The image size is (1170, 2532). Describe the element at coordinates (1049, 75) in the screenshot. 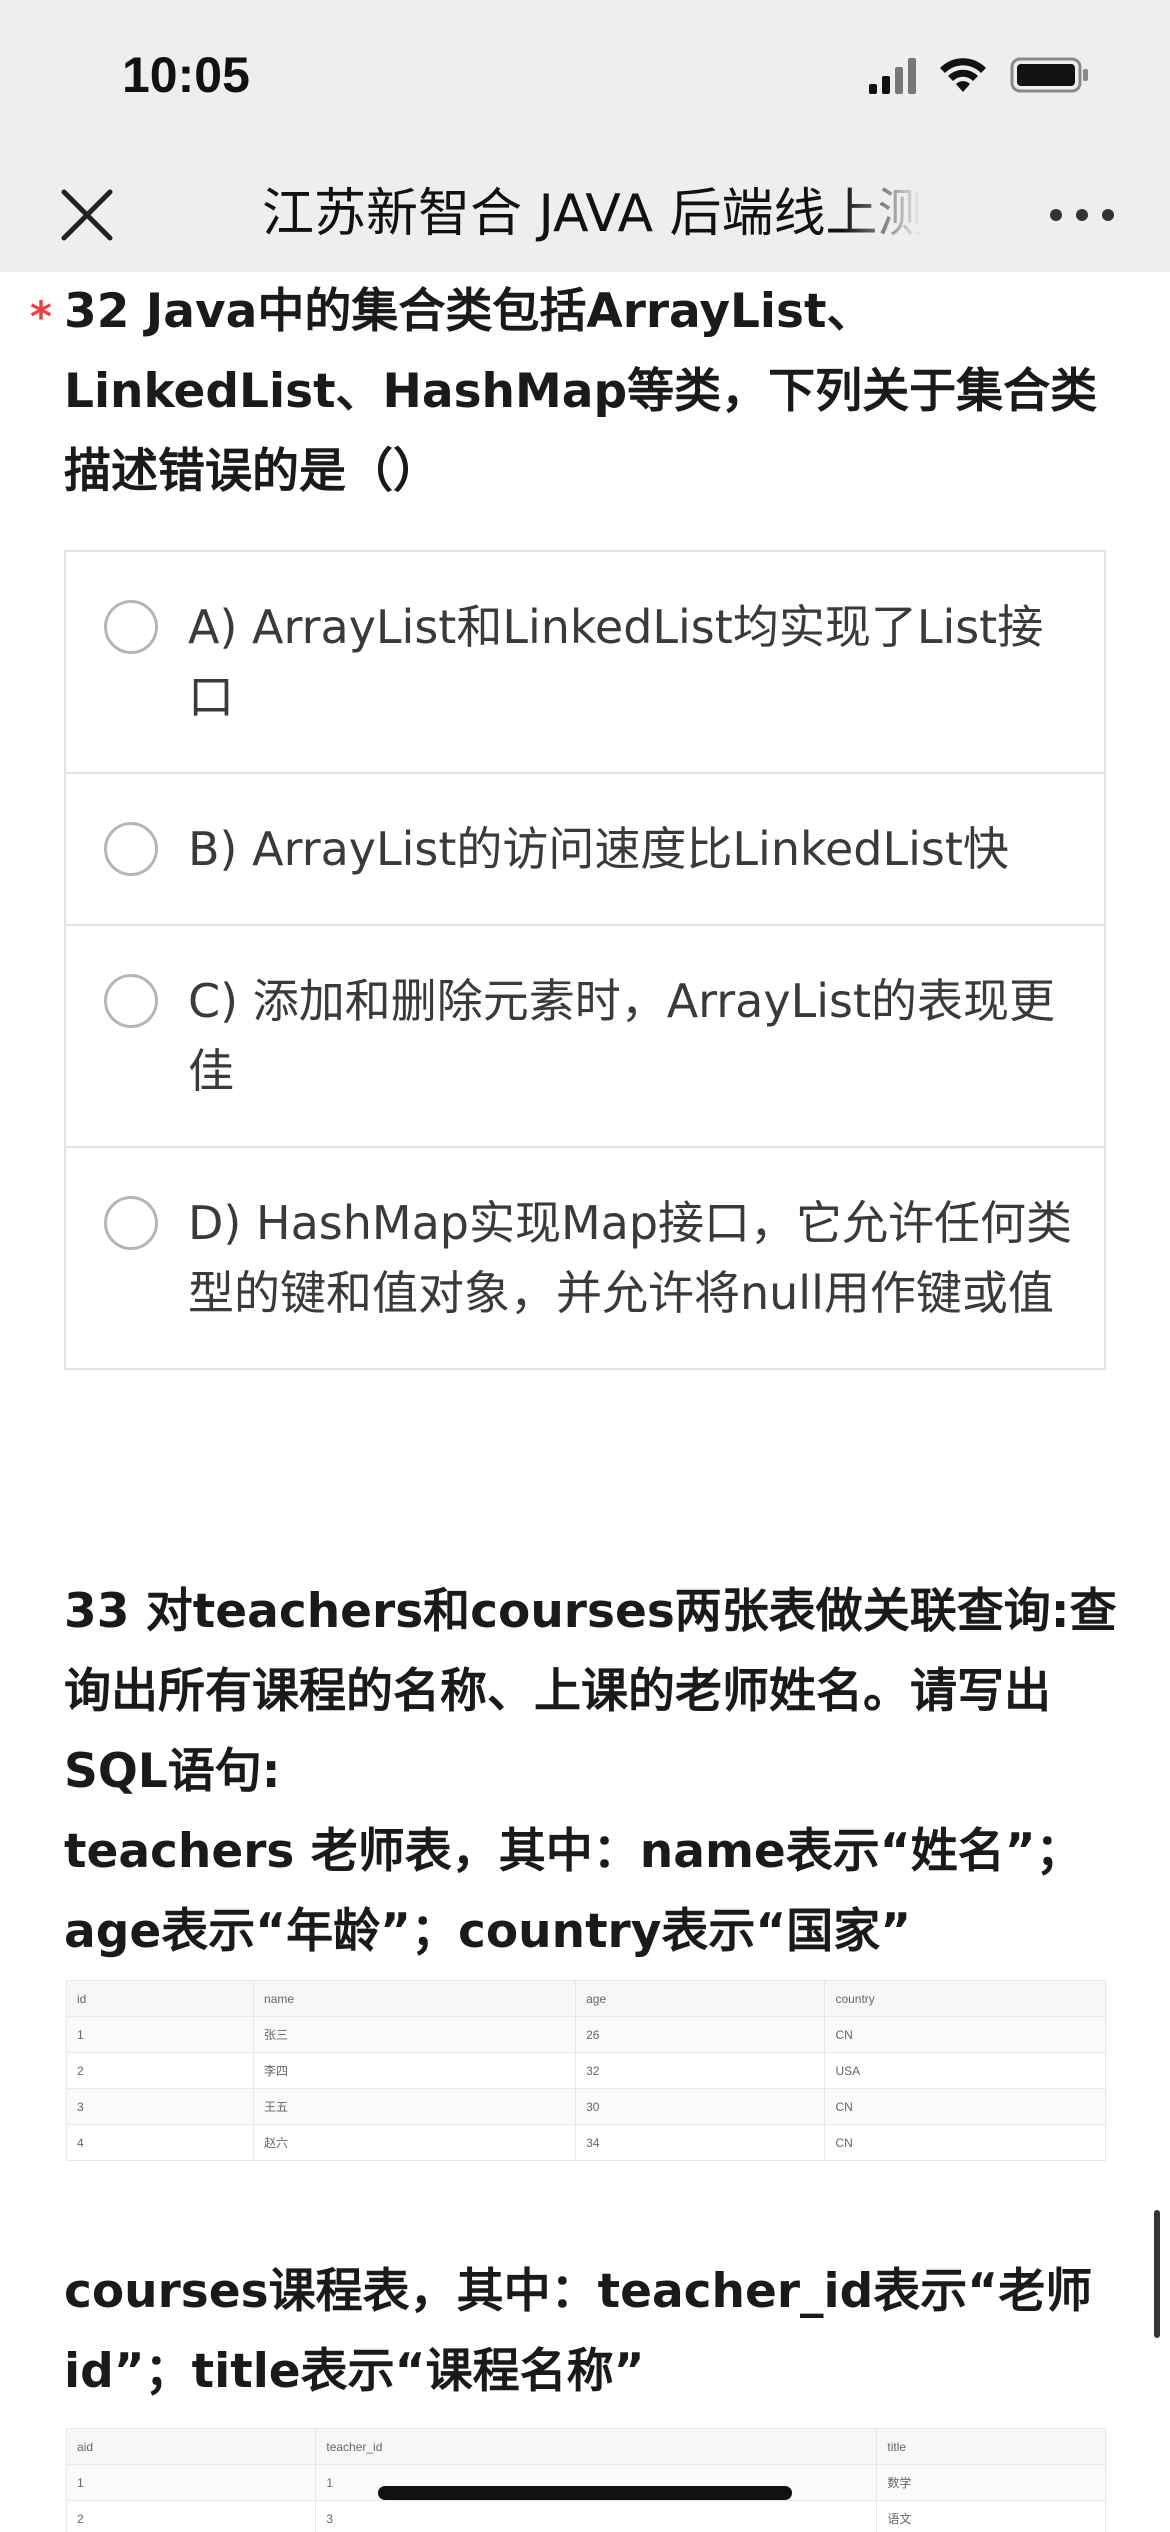

I see `battery-icon` at that location.